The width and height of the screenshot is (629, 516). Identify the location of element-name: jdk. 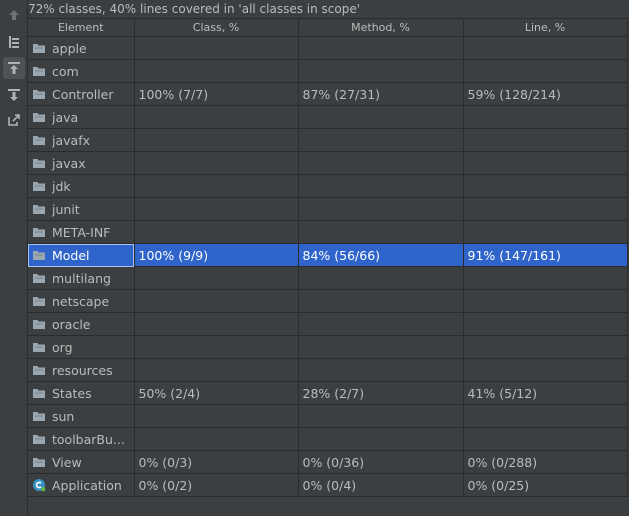
(61, 186).